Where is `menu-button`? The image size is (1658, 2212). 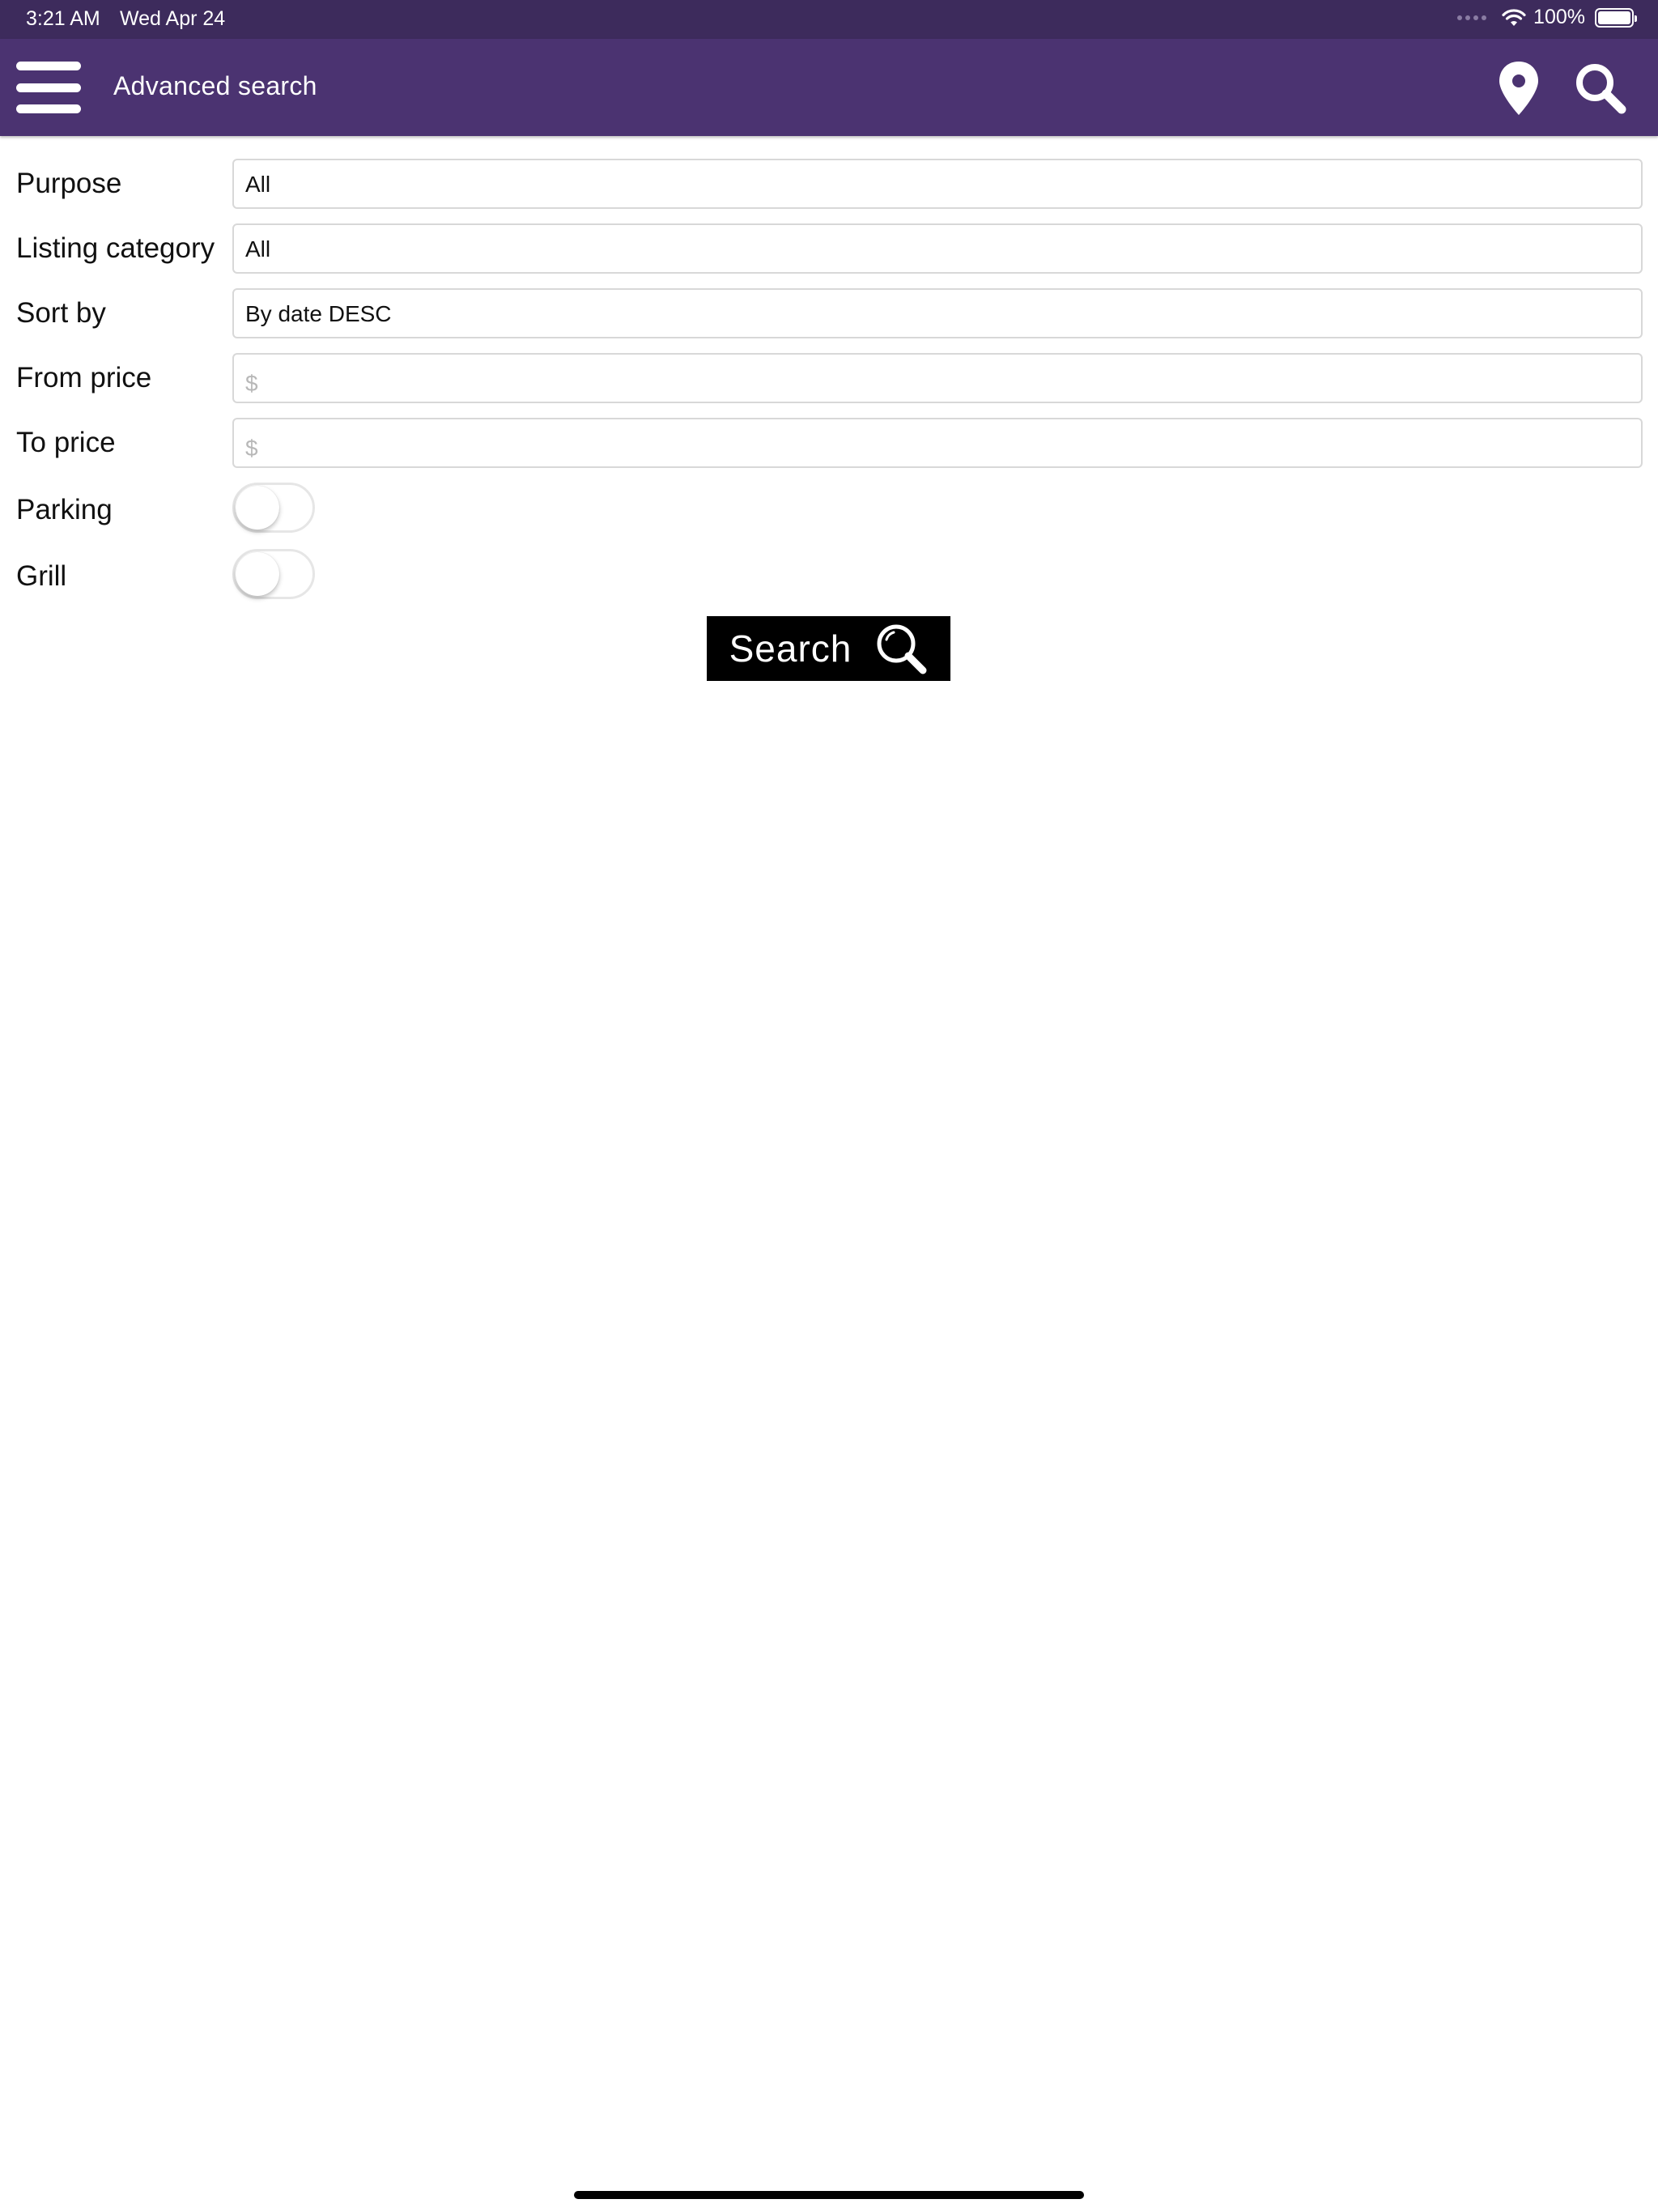 menu-button is located at coordinates (48, 87).